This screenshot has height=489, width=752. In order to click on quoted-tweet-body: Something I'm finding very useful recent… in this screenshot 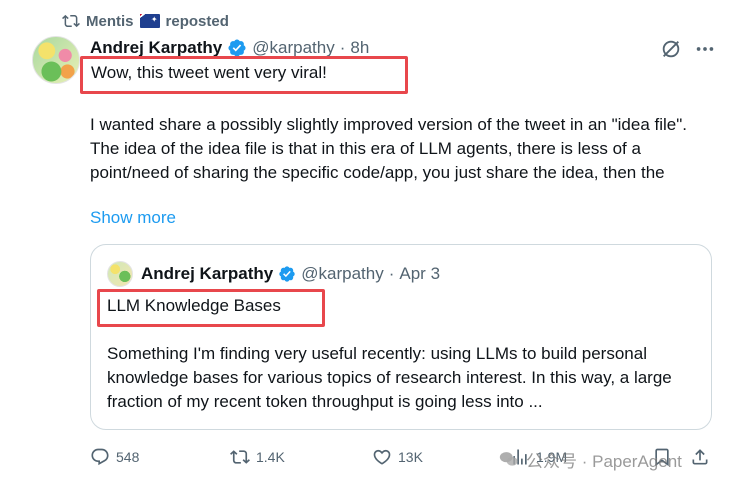, I will do `click(389, 377)`.